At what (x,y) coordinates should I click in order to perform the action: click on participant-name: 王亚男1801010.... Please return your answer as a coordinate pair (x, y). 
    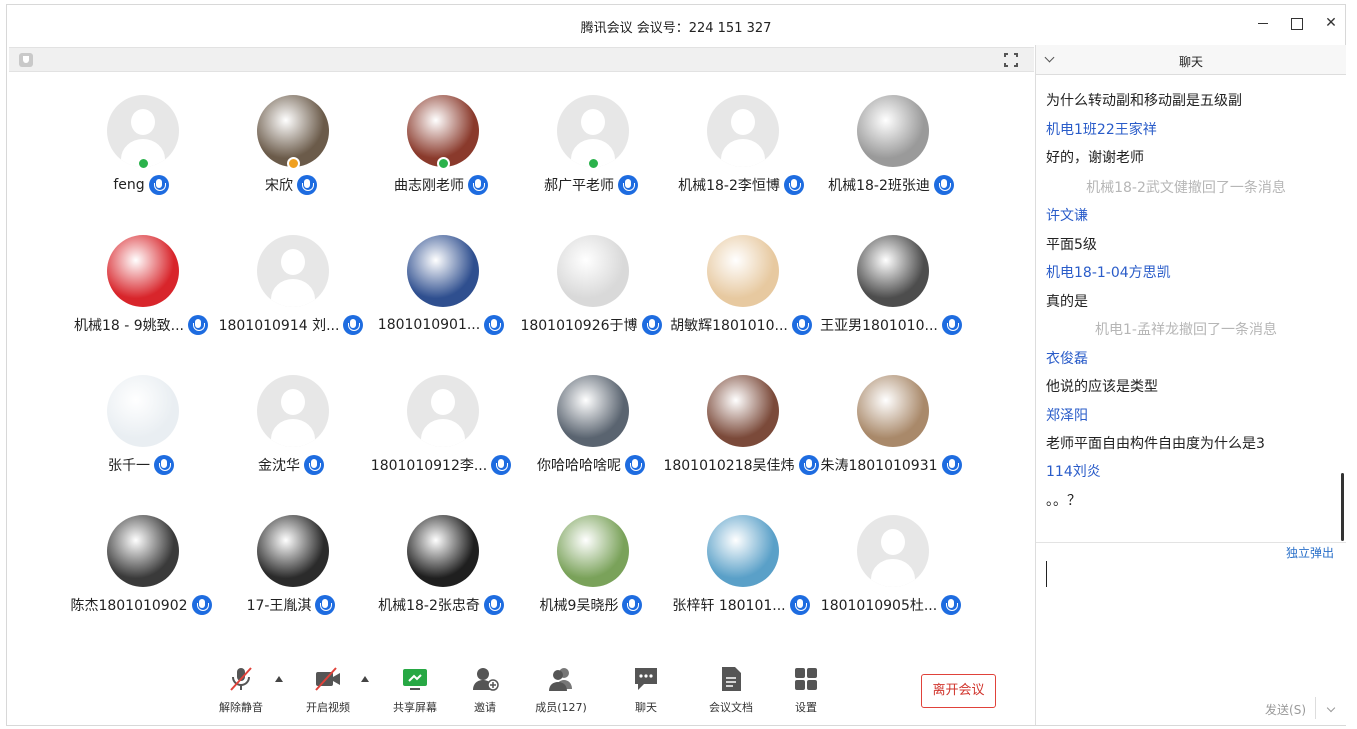
    Looking at the image, I should click on (879, 326).